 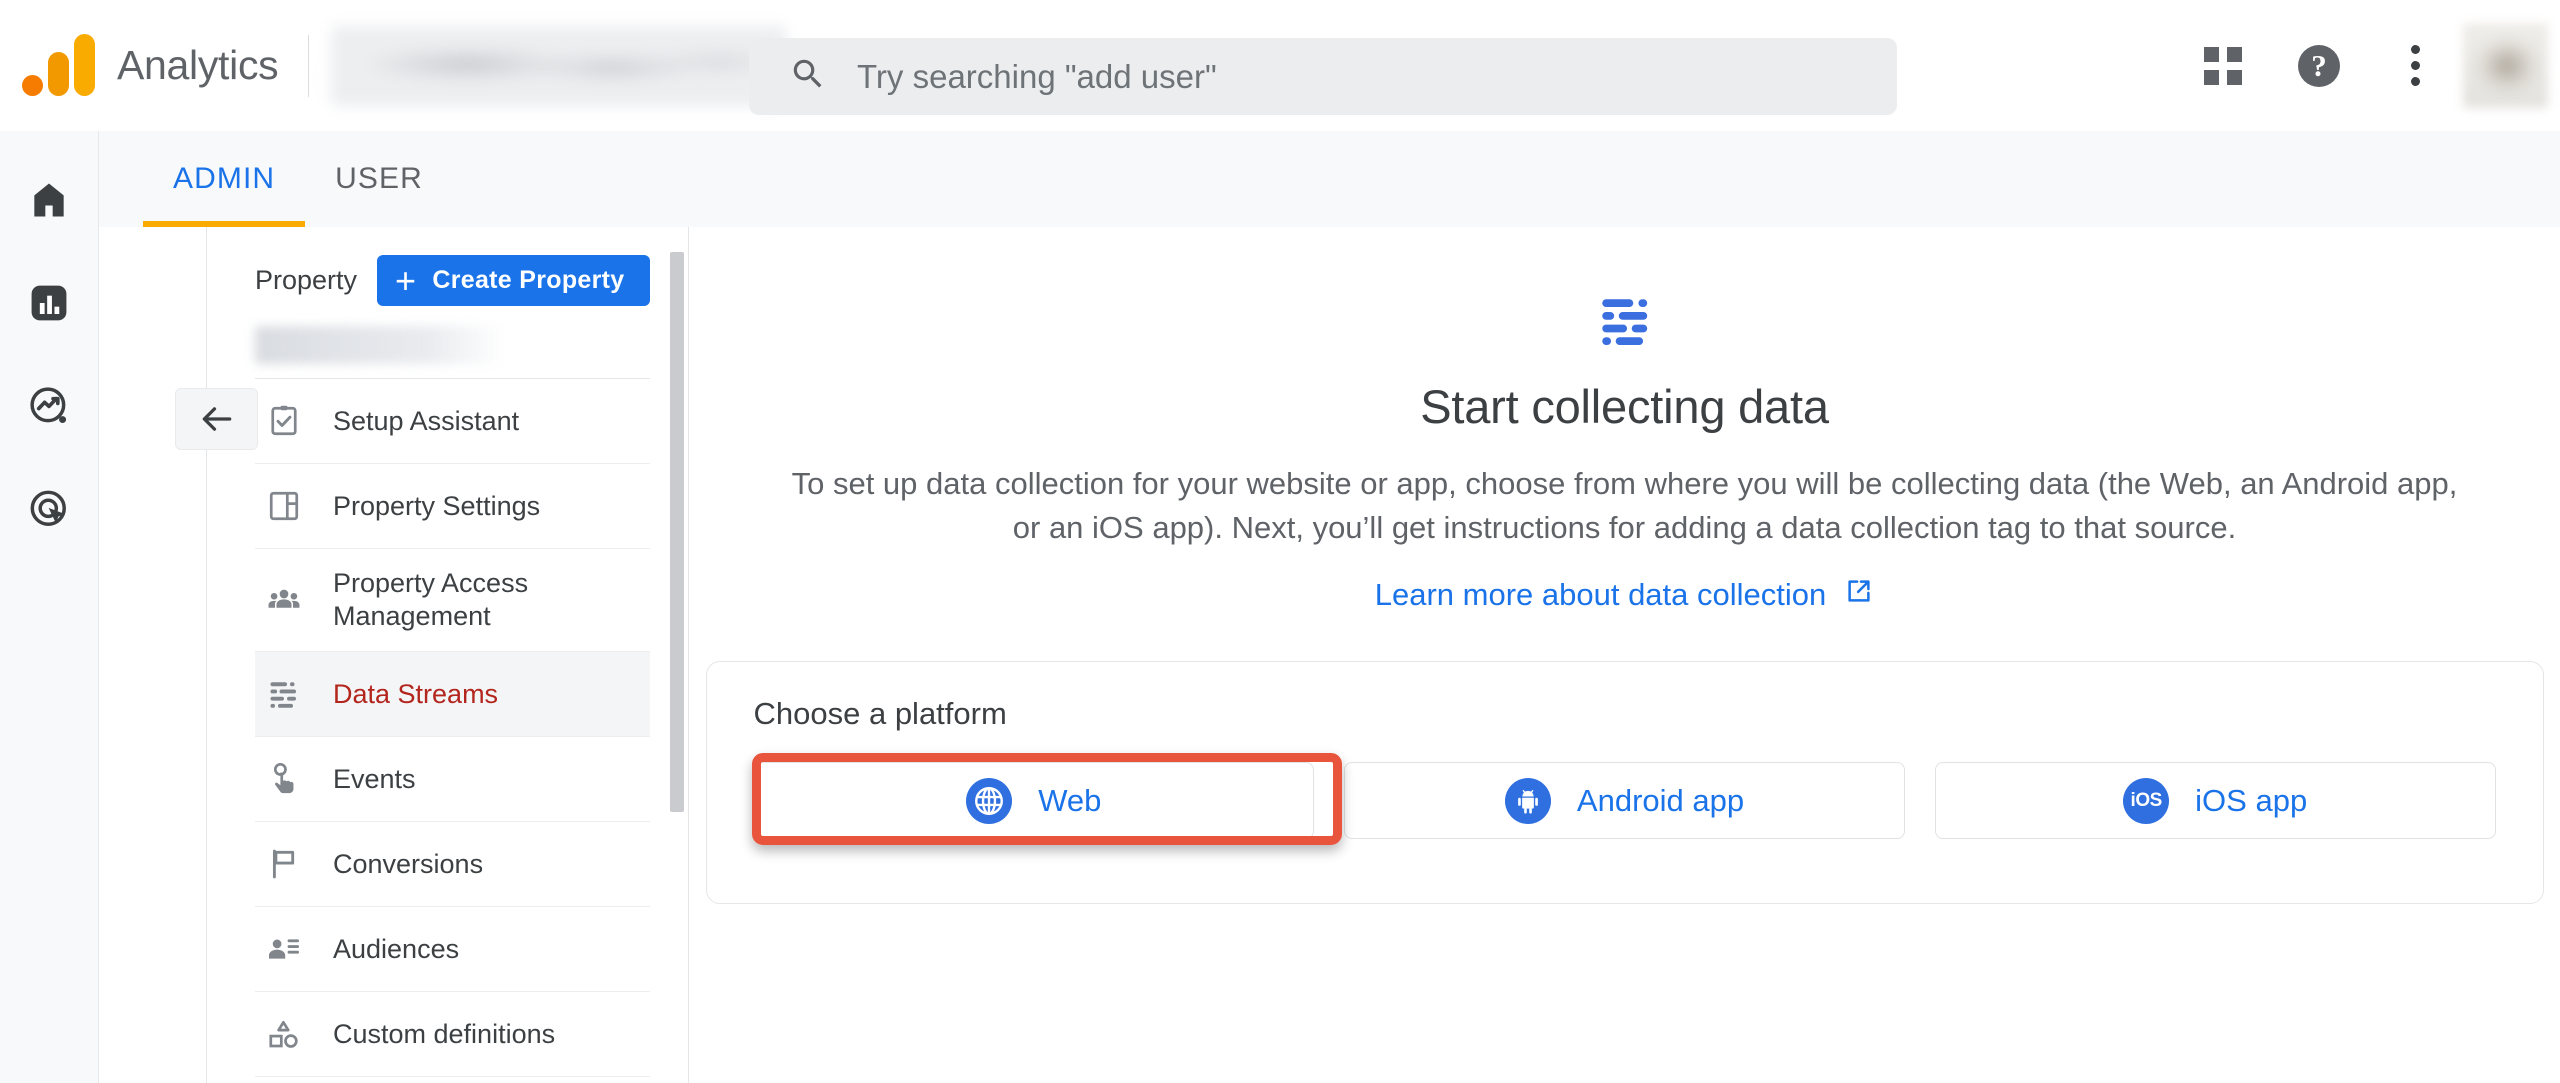 I want to click on collapse-panel-button, so click(x=216, y=419).